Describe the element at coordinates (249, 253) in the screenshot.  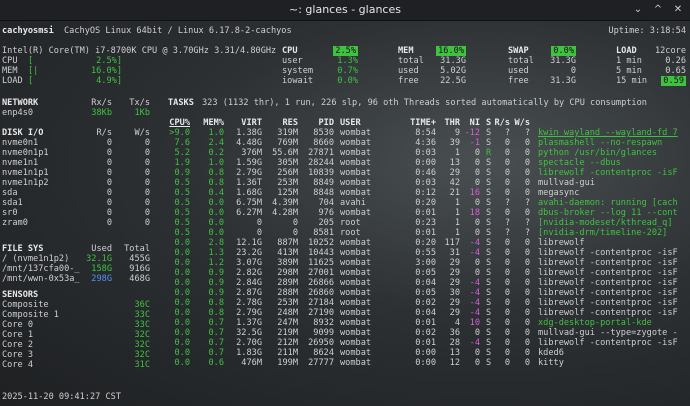
I see `process-cell: 23.2G` at that location.